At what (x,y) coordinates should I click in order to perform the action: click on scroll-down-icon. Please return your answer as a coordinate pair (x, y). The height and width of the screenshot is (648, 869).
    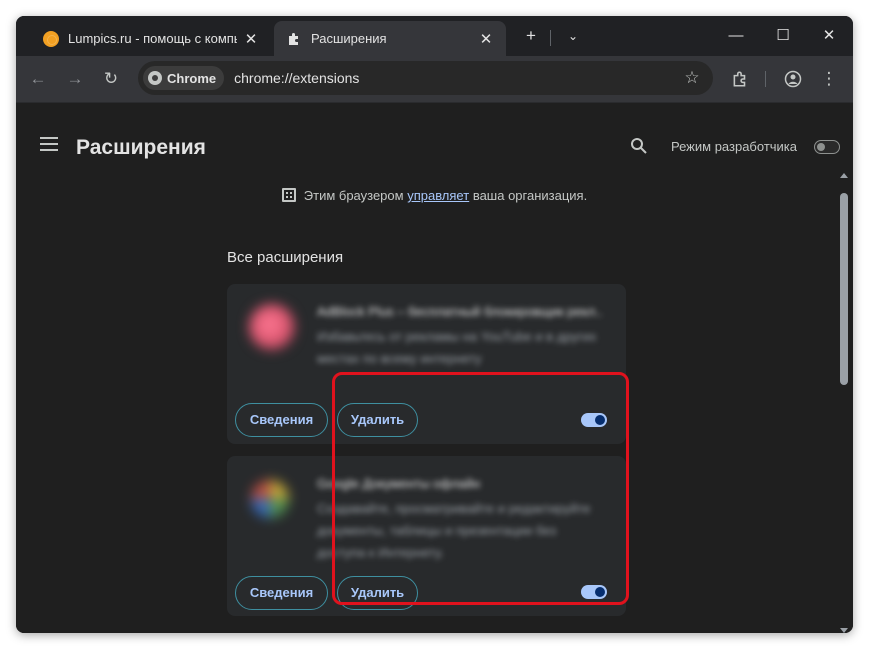
    Looking at the image, I should click on (844, 630).